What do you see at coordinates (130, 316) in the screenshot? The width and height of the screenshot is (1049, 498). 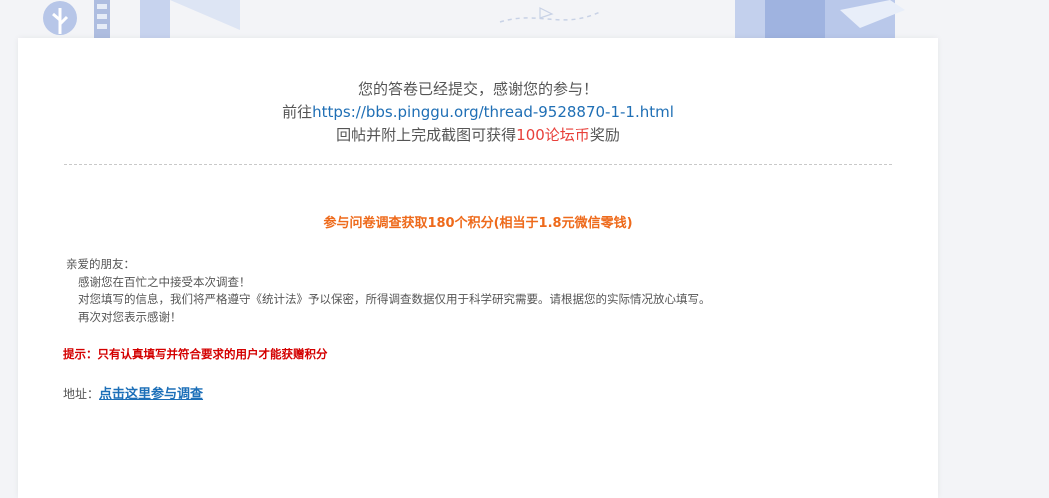 I see `letter-paragraph-3: 再次对您表示感谢！` at bounding box center [130, 316].